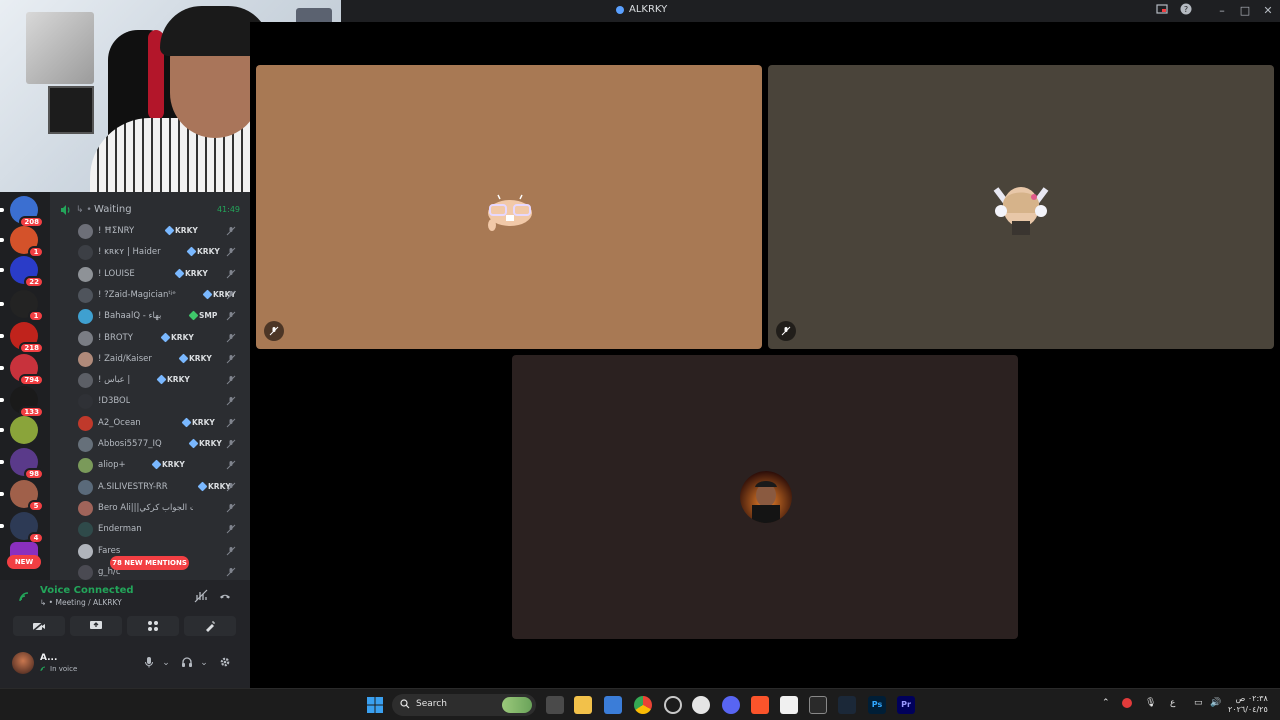  Describe the element at coordinates (583, 705) in the screenshot. I see `file-explorer-icon` at that location.